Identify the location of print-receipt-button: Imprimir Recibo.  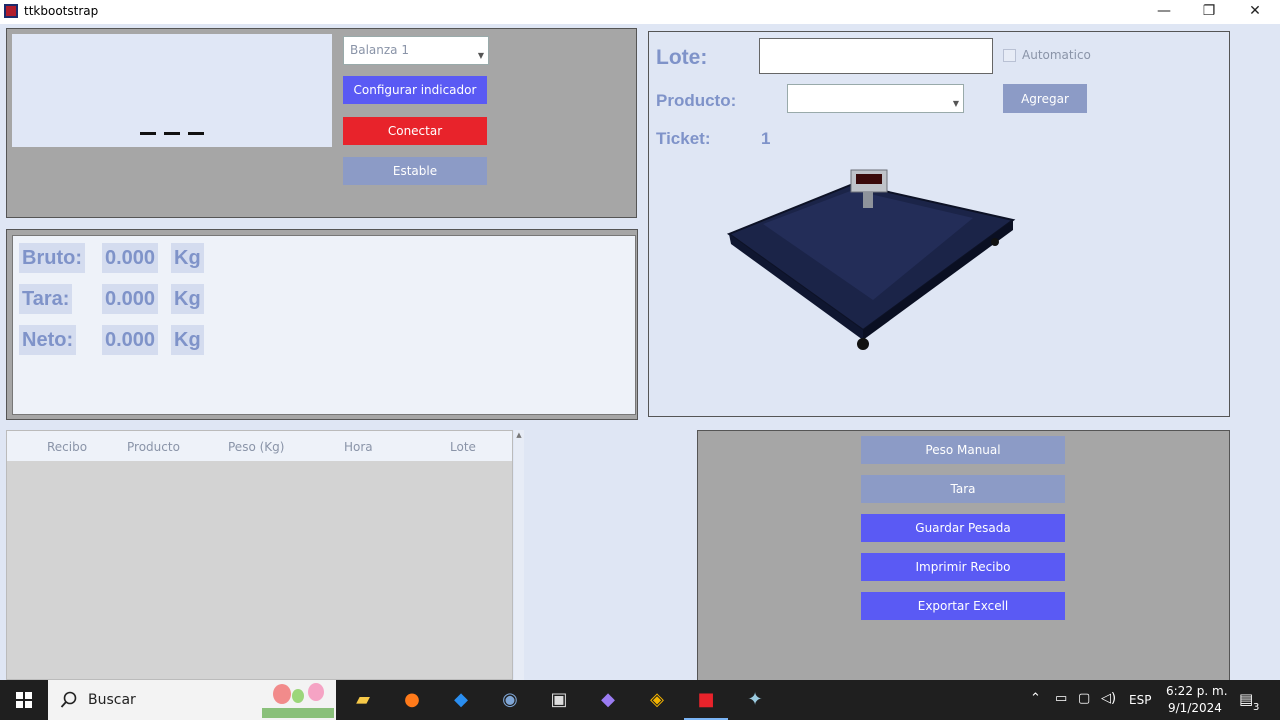
(963, 567).